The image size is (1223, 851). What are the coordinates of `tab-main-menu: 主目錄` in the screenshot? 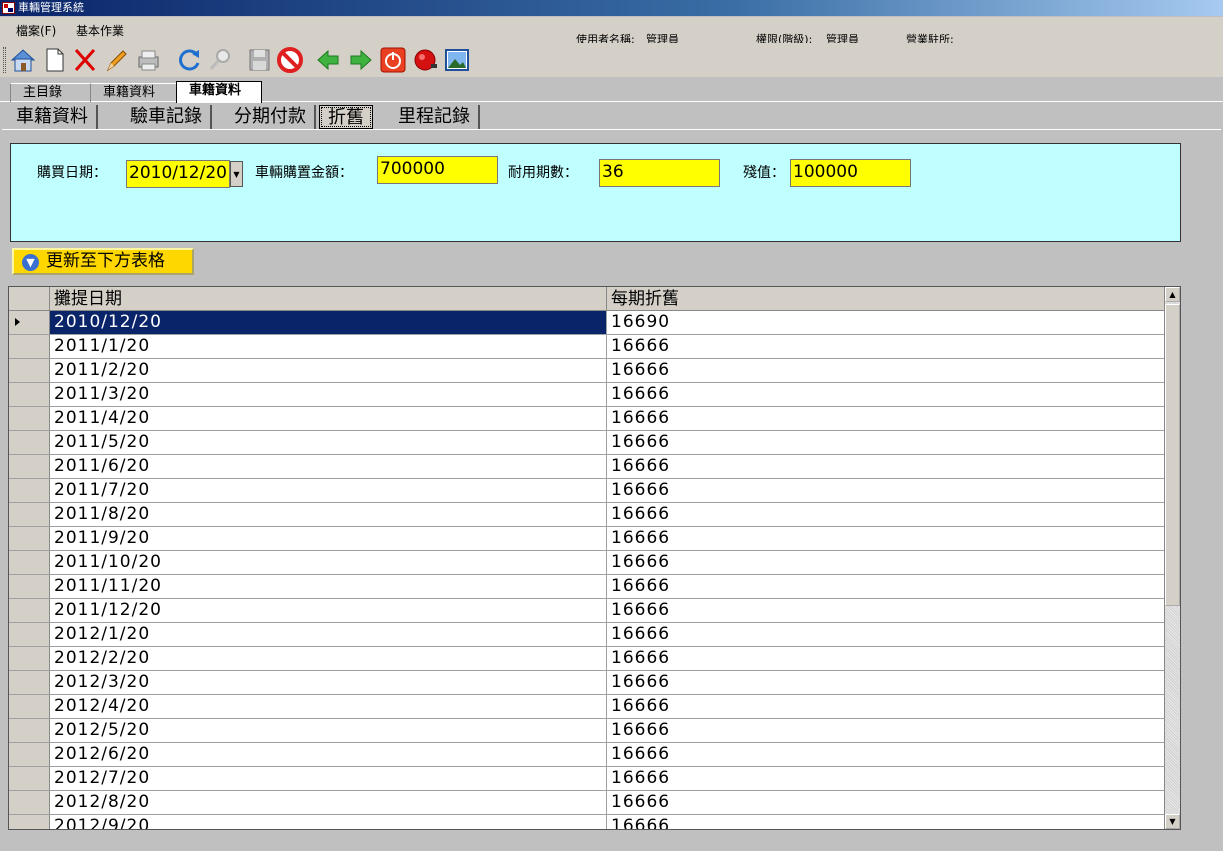 It's located at (56, 92).